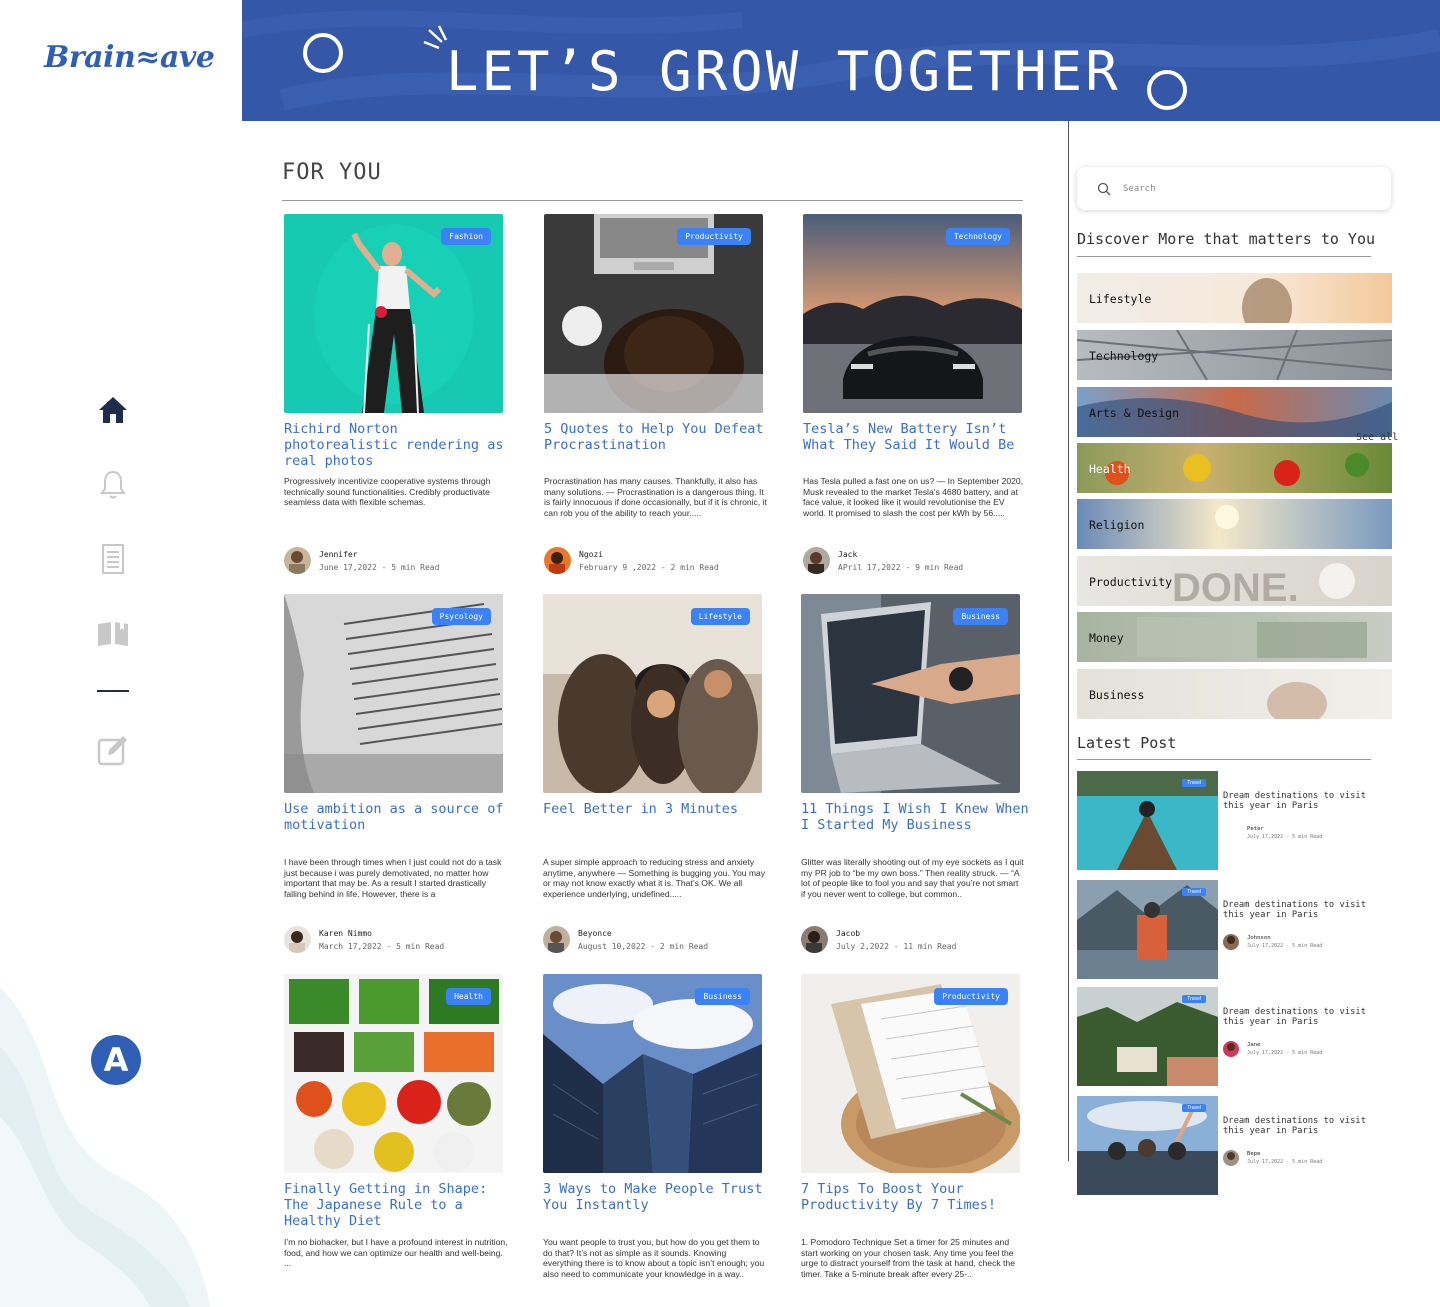  Describe the element at coordinates (1234, 412) in the screenshot. I see `topic-arts-design: Arts & Design` at that location.